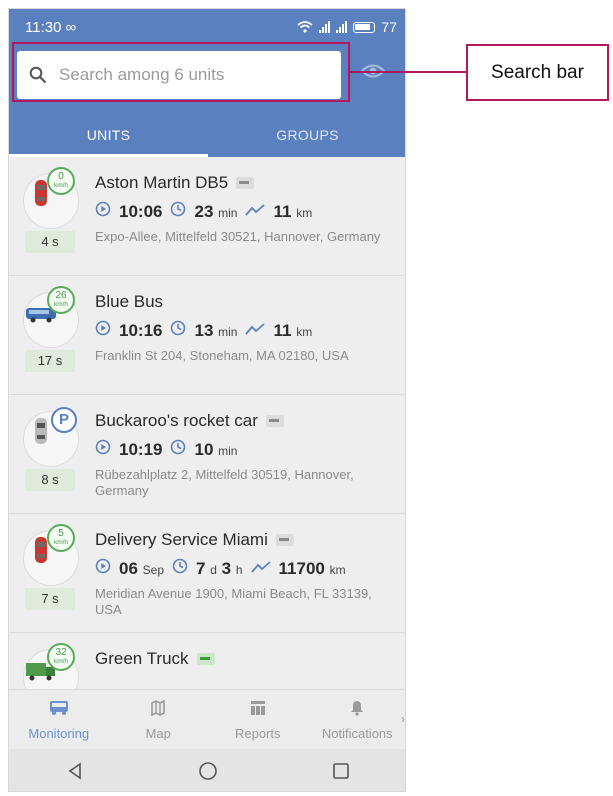 The width and height of the screenshot is (613, 796). I want to click on trip-stats: 10:16 13 min 11 km, so click(203, 330).